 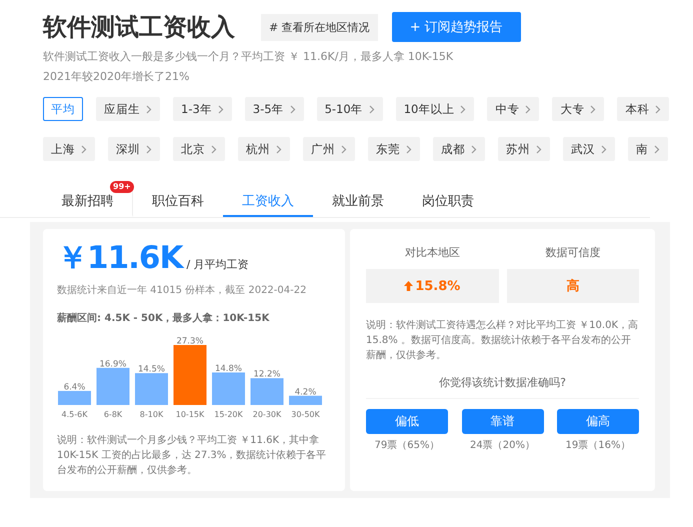 I want to click on region-button: # 查看所在地区情况, so click(x=319, y=27).